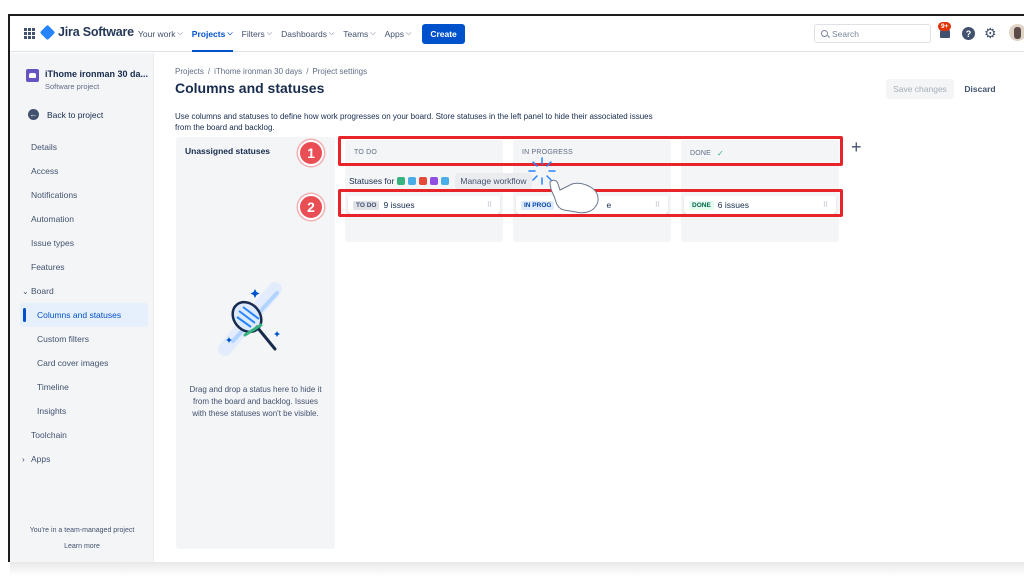 The image size is (1024, 576). What do you see at coordinates (440, 181) in the screenshot?
I see `statuses-for-row: Statuses for Manage workflow` at bounding box center [440, 181].